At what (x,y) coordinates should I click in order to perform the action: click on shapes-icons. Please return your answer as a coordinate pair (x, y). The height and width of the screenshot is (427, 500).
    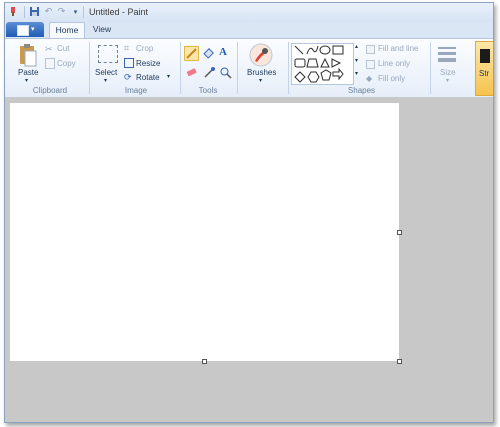
    Looking at the image, I should click on (319, 64).